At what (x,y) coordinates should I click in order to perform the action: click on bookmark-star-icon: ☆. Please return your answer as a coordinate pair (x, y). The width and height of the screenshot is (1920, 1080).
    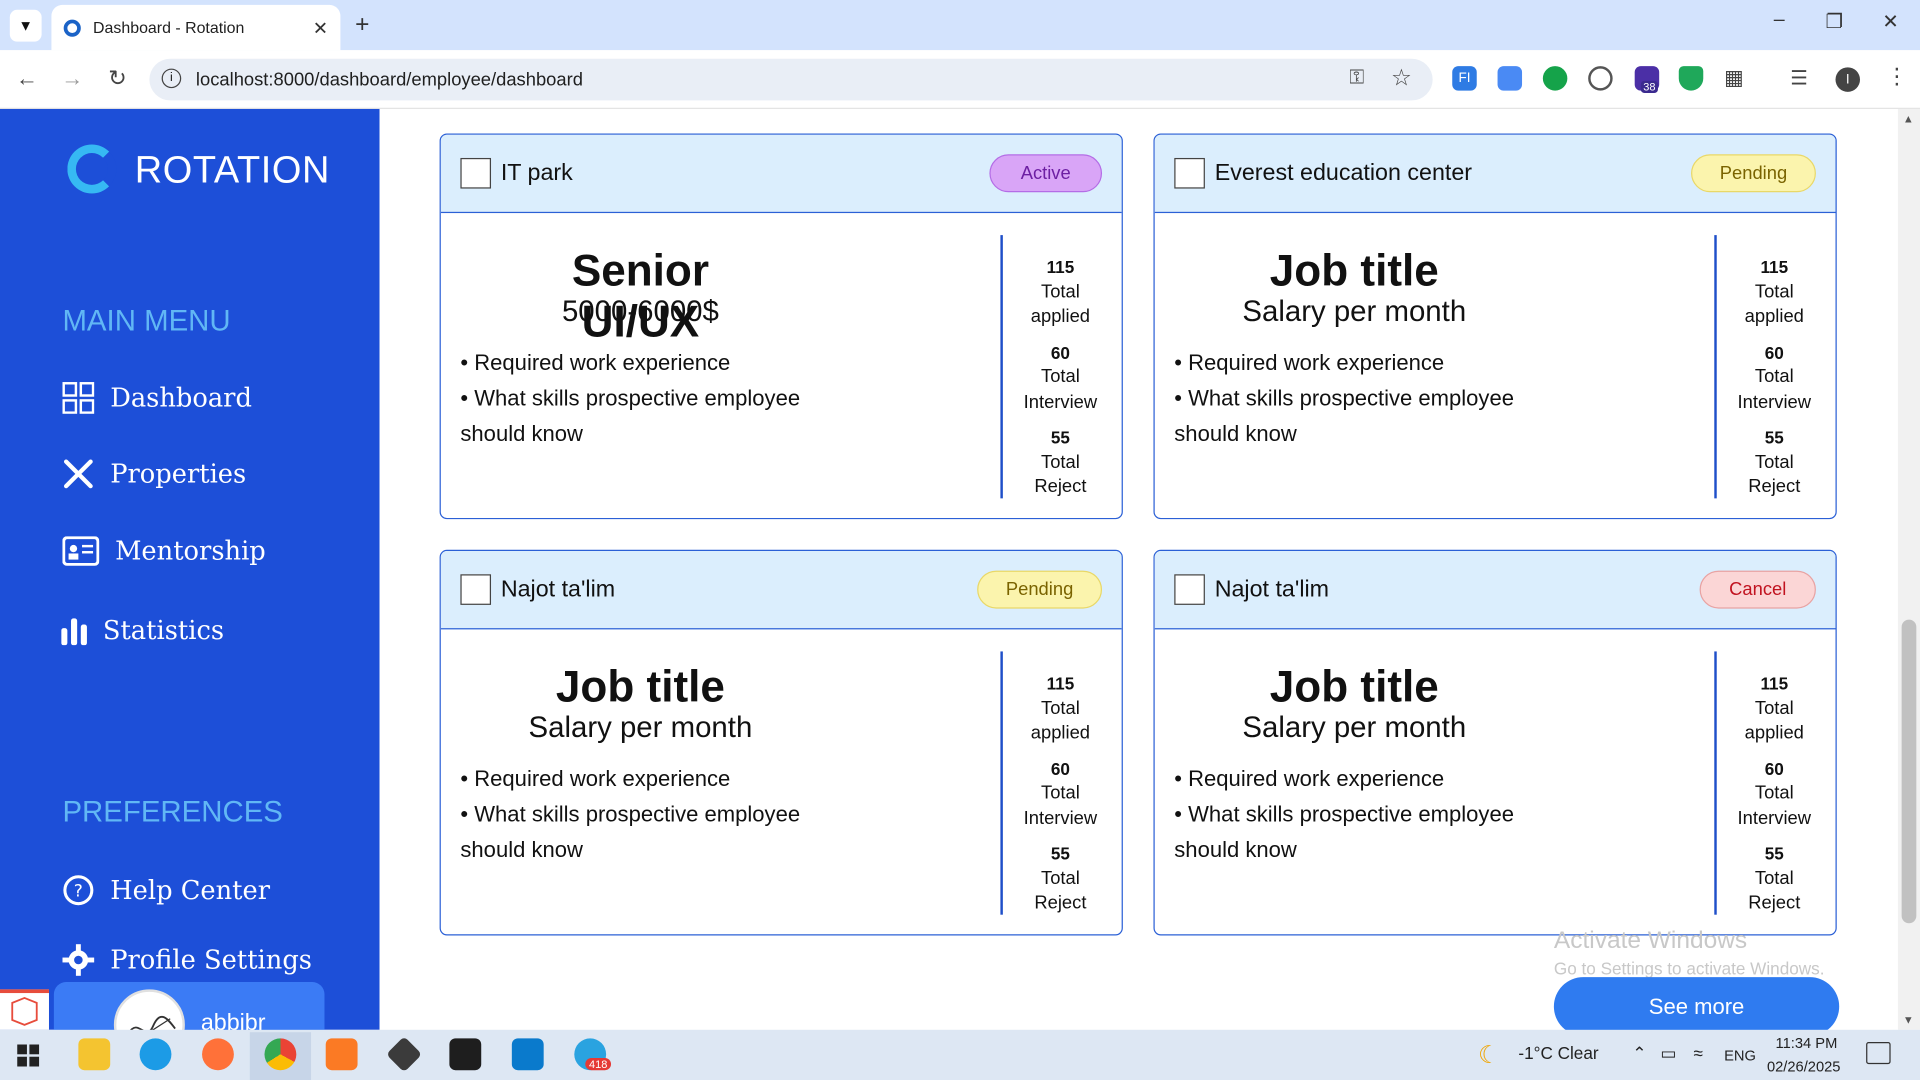
    Looking at the image, I should click on (1401, 79).